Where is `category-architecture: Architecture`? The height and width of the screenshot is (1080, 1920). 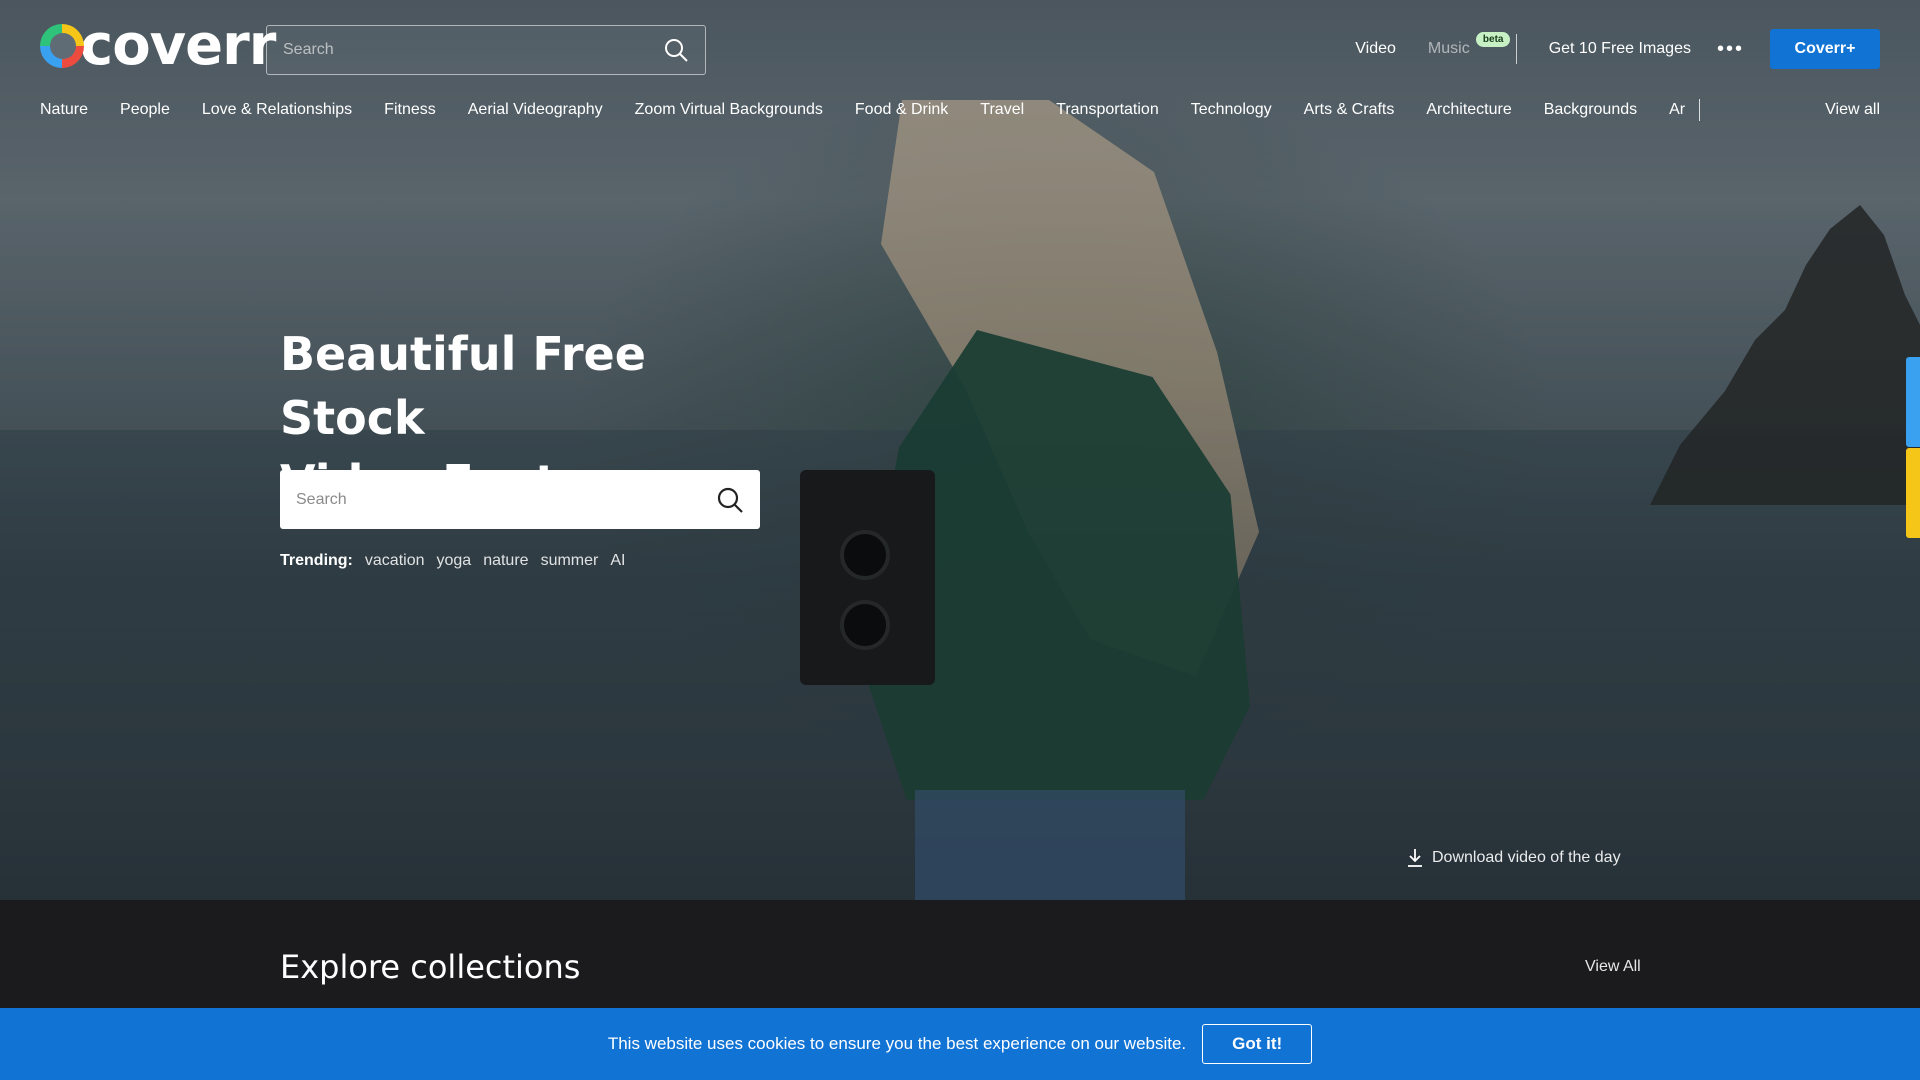
category-architecture: Architecture is located at coordinates (1468, 110).